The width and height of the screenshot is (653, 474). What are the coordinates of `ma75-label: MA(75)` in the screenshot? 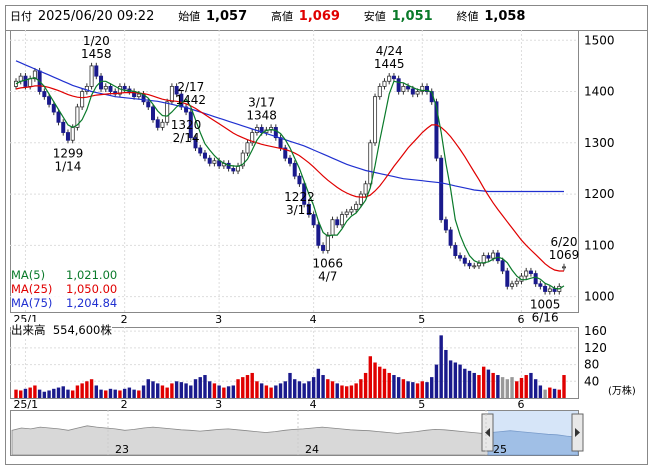 It's located at (32, 303).